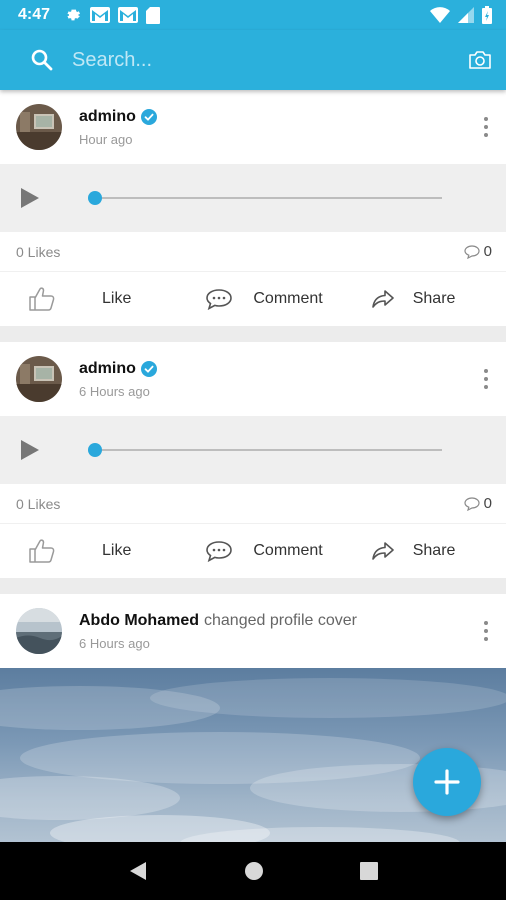 The image size is (506, 900). Describe the element at coordinates (253, 15) in the screenshot. I see `status-bar: 4:47` at that location.